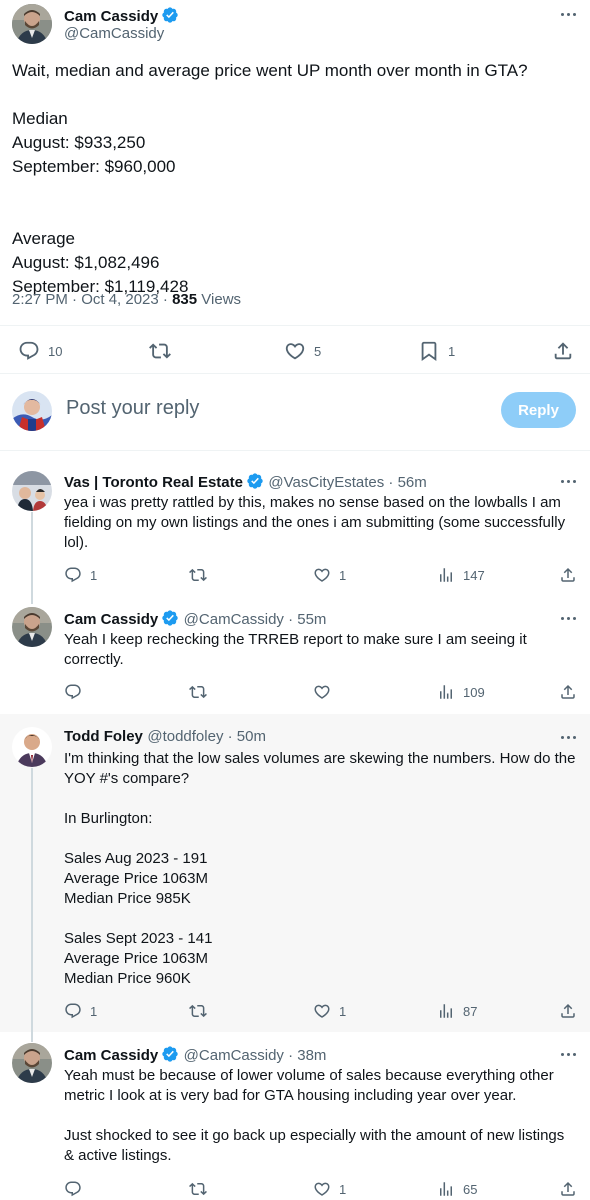 This screenshot has height=1200, width=590. Describe the element at coordinates (461, 692) in the screenshot. I see `views-action: 109` at that location.